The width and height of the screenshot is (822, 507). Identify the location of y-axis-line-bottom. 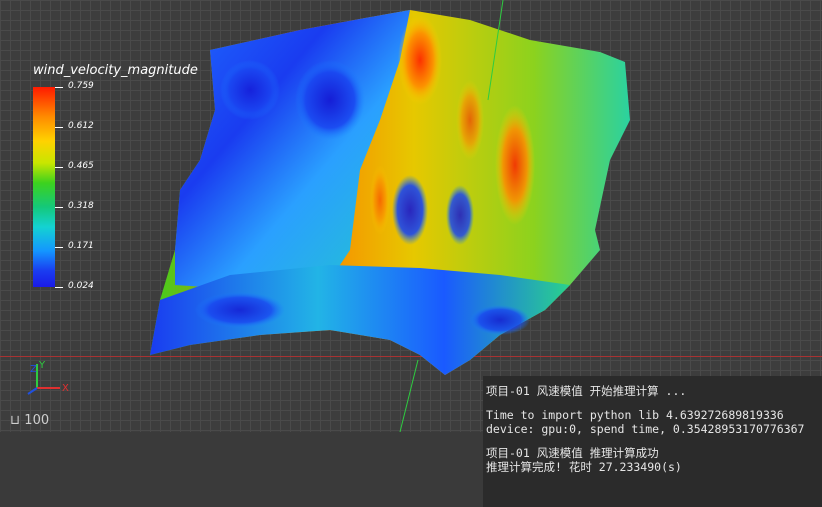
(409, 395).